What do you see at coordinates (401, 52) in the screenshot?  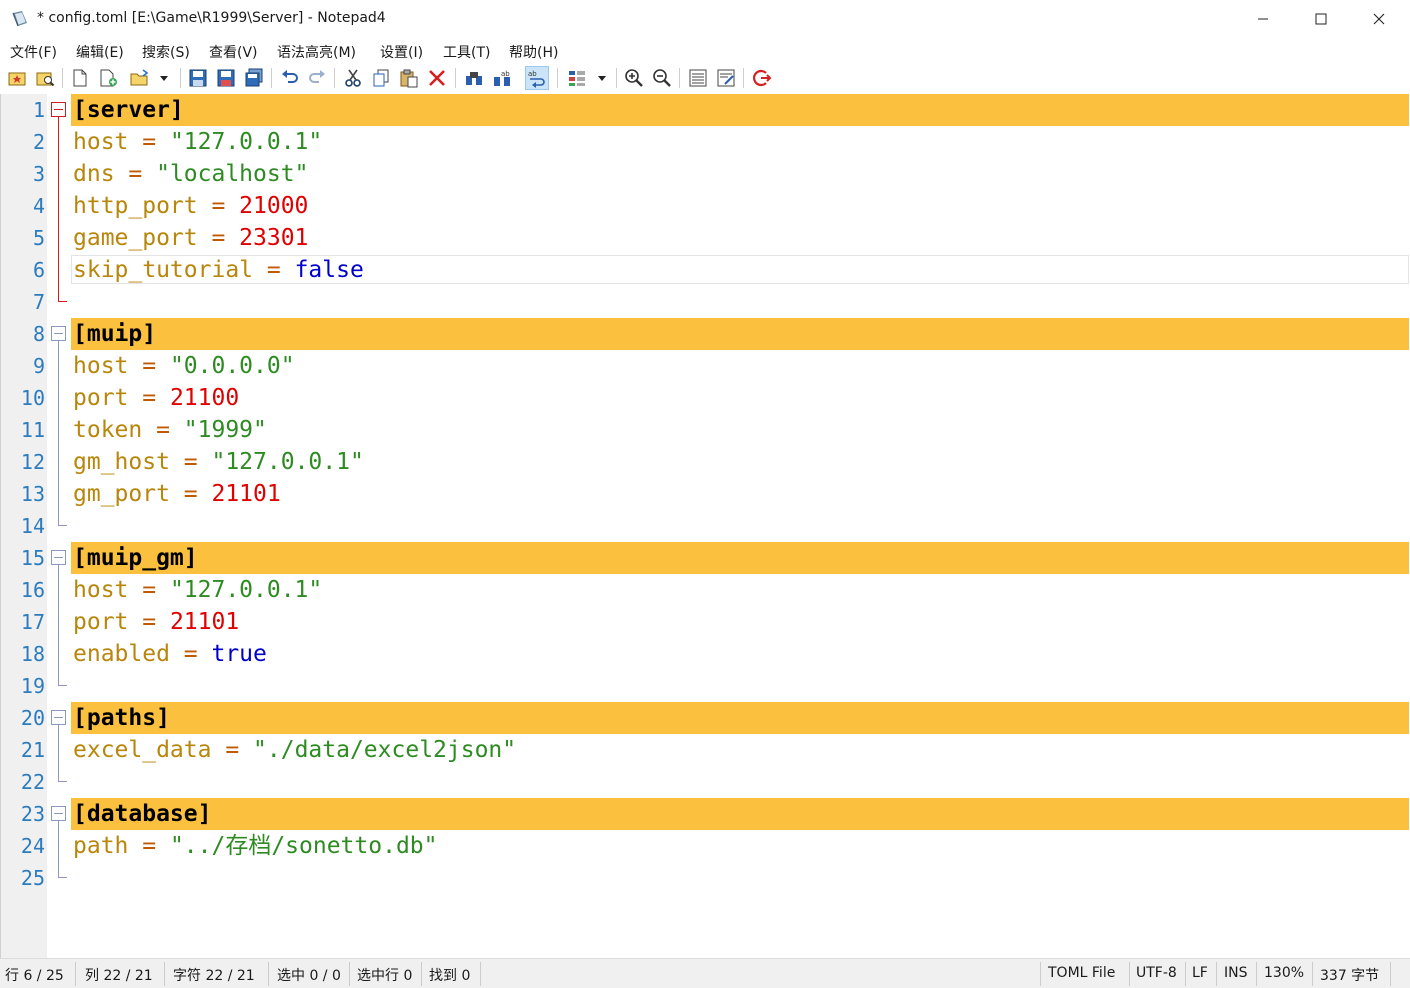 I see `menu-settings: 设置(I)` at bounding box center [401, 52].